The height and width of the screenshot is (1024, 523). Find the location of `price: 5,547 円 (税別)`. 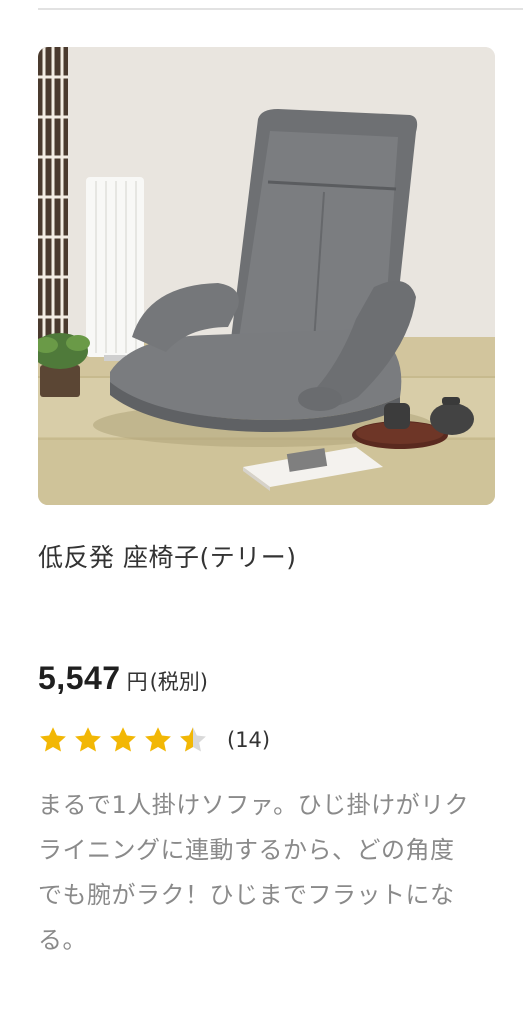

price: 5,547 円 (税別) is located at coordinates (123, 678).